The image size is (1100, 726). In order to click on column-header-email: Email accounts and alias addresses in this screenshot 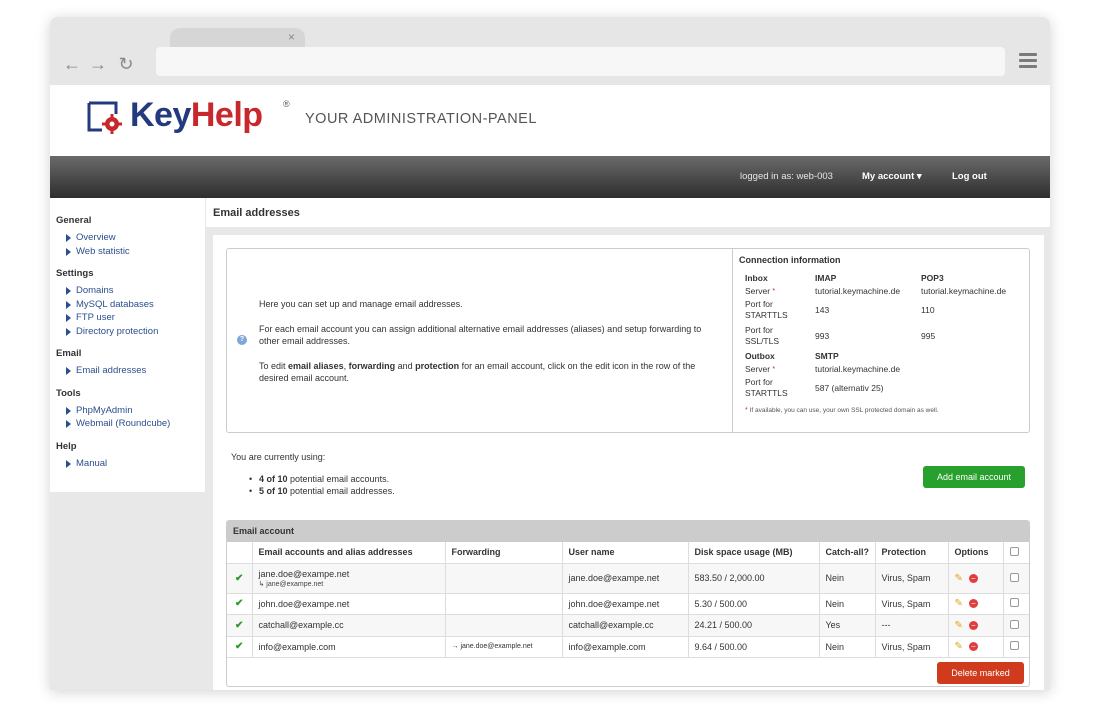, I will do `click(349, 553)`.